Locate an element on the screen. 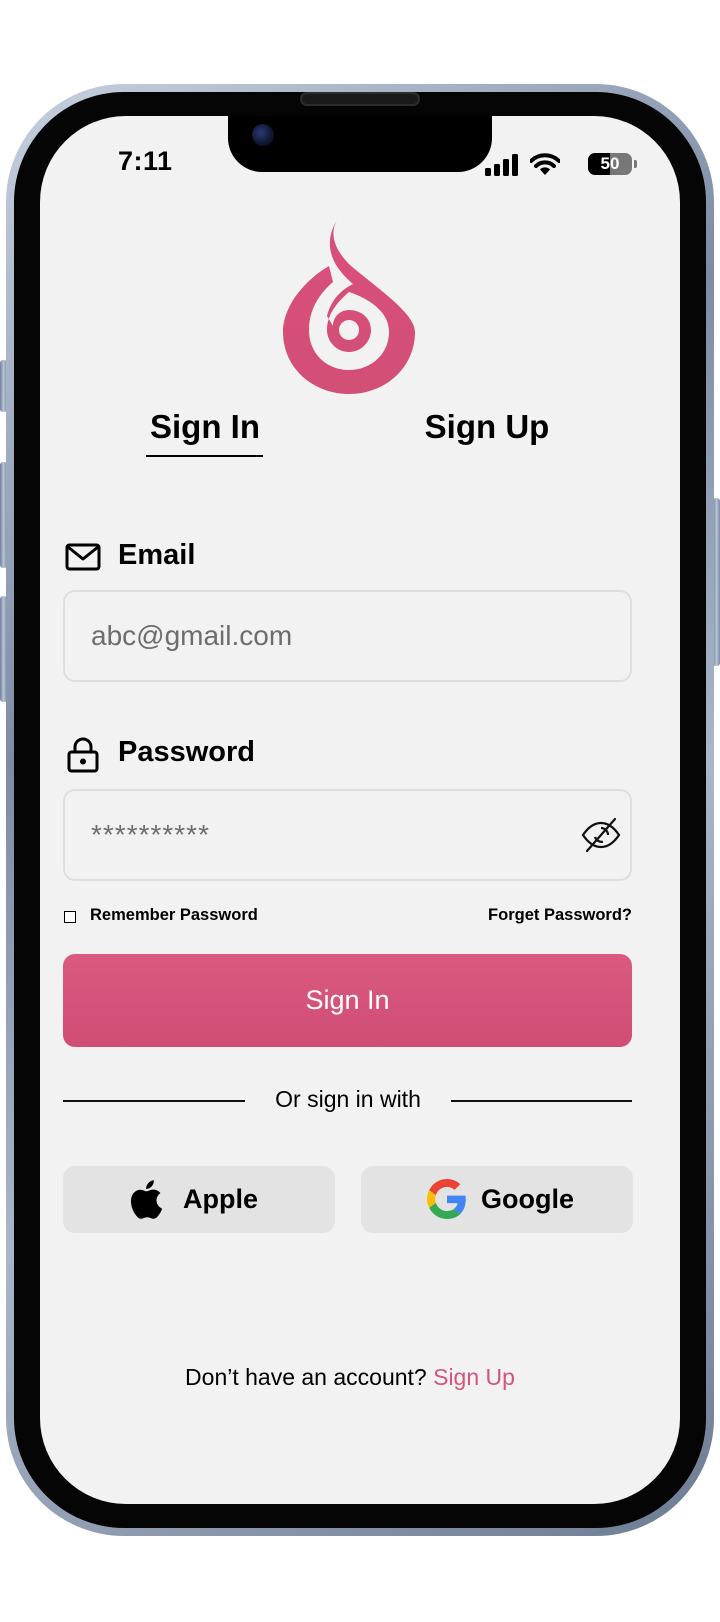 Image resolution: width=720 pixels, height=1622 pixels. remember-password-checkbox is located at coordinates (70, 917).